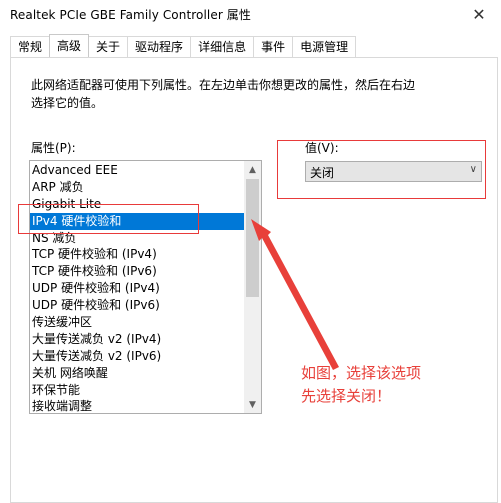 Image resolution: width=501 pixels, height=503 pixels. I want to click on annotation-line: 先选择关闭！, so click(346, 396).